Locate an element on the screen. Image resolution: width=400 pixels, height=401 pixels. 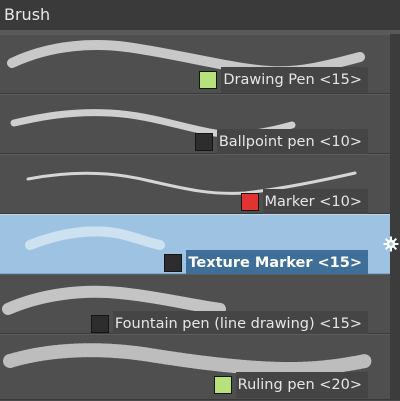
scrollbar is located at coordinates (395, 217).